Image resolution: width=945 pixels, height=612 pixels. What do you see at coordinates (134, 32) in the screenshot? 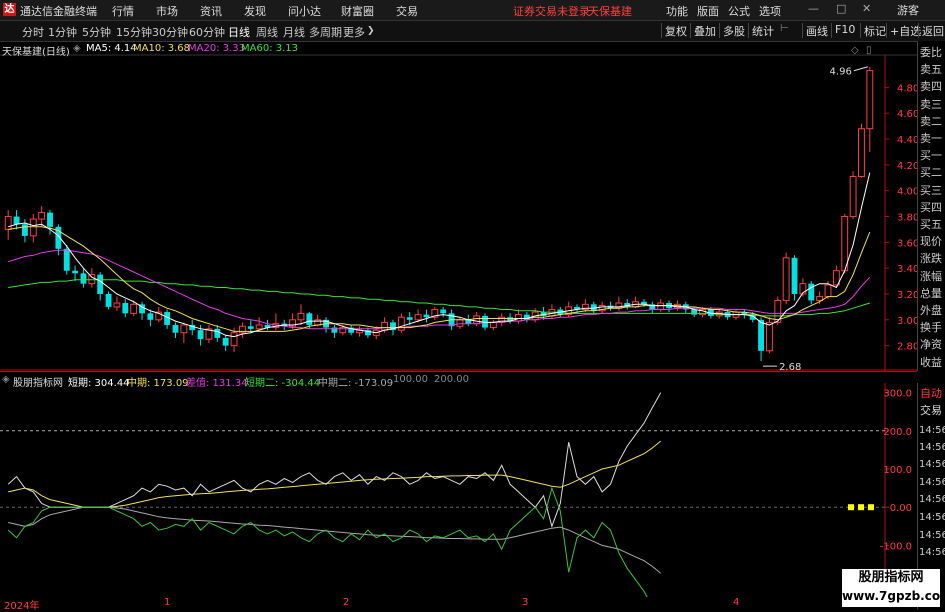
I see `period-15min: 15分钟` at bounding box center [134, 32].